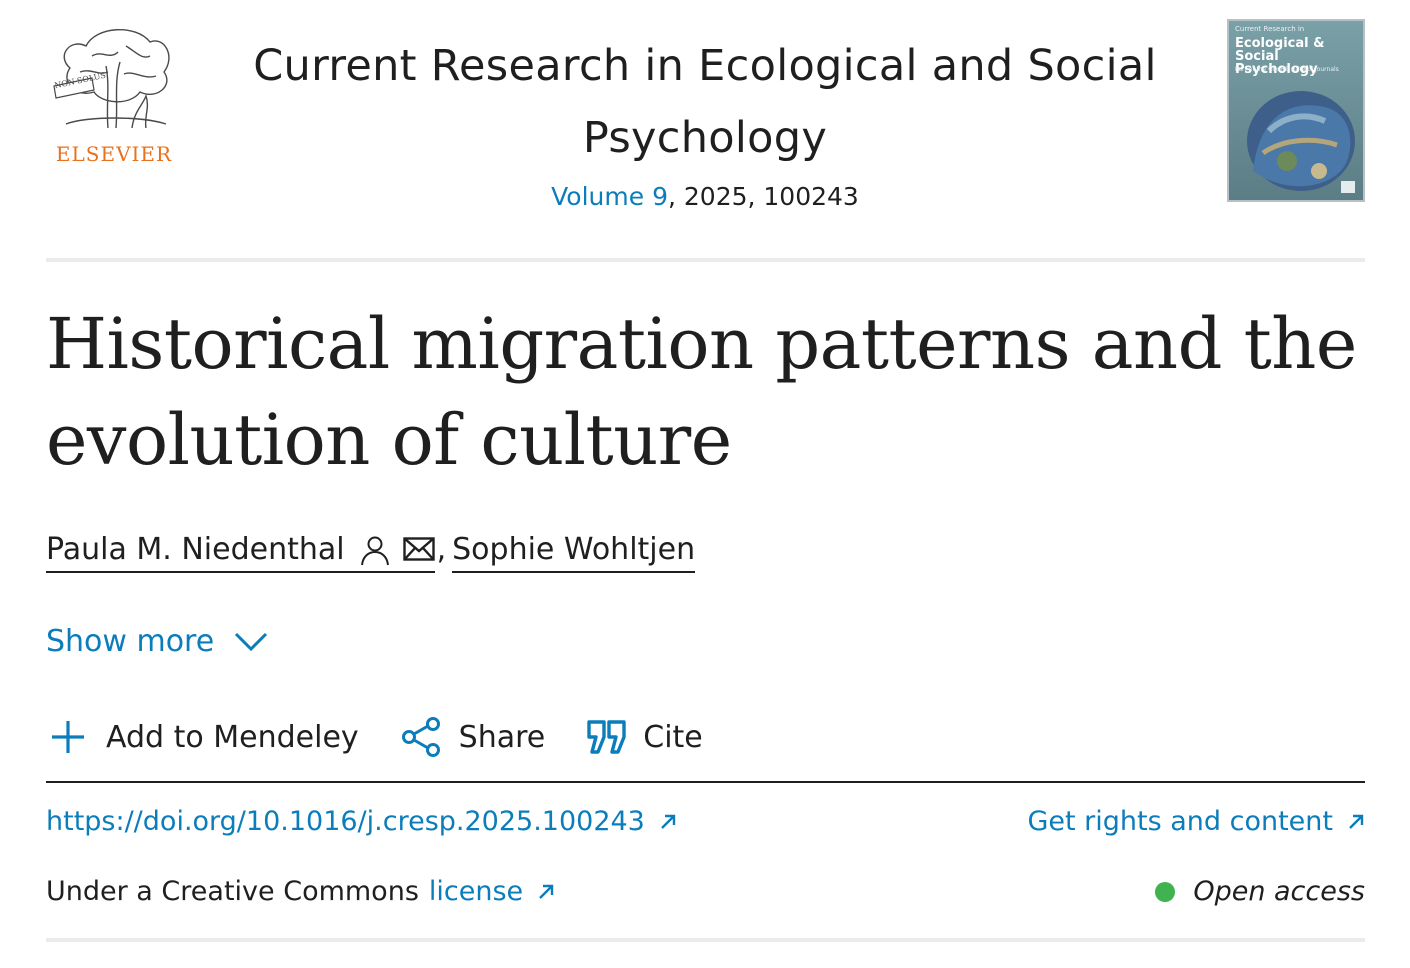  What do you see at coordinates (232, 891) in the screenshot?
I see `license-prefix: Under a Creative Commons` at bounding box center [232, 891].